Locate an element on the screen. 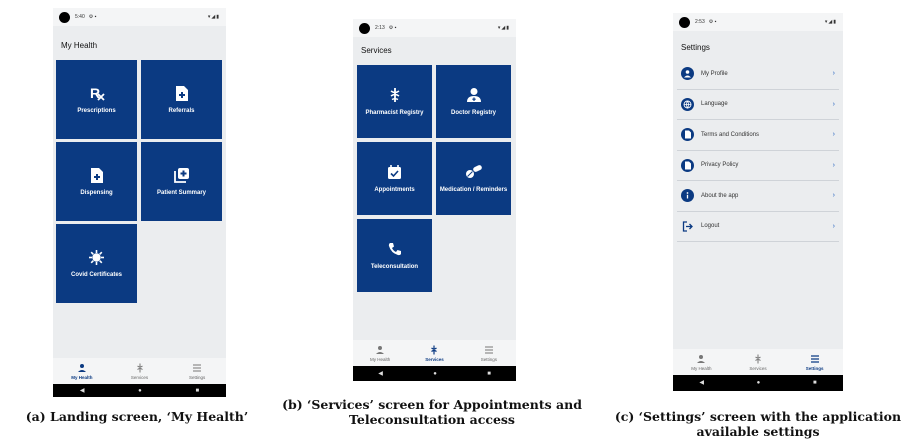 The image size is (921, 444). tile-label: Dispensing is located at coordinates (96, 193).